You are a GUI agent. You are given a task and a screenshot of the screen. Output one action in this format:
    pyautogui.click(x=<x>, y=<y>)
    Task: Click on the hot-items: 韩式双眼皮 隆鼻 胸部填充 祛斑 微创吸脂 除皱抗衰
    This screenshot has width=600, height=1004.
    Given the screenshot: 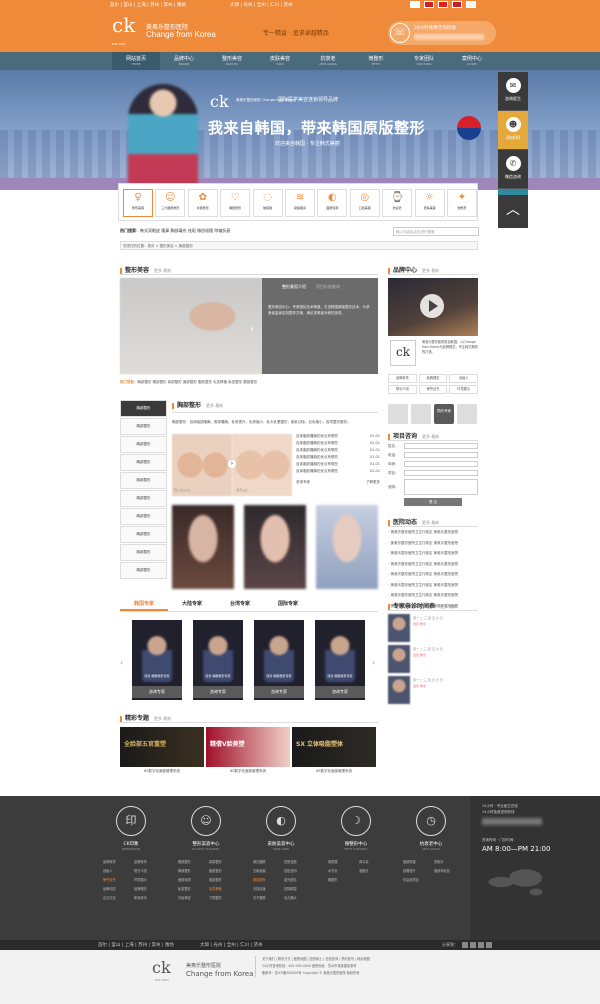 What is the action you would take?
    pyautogui.click(x=185, y=230)
    